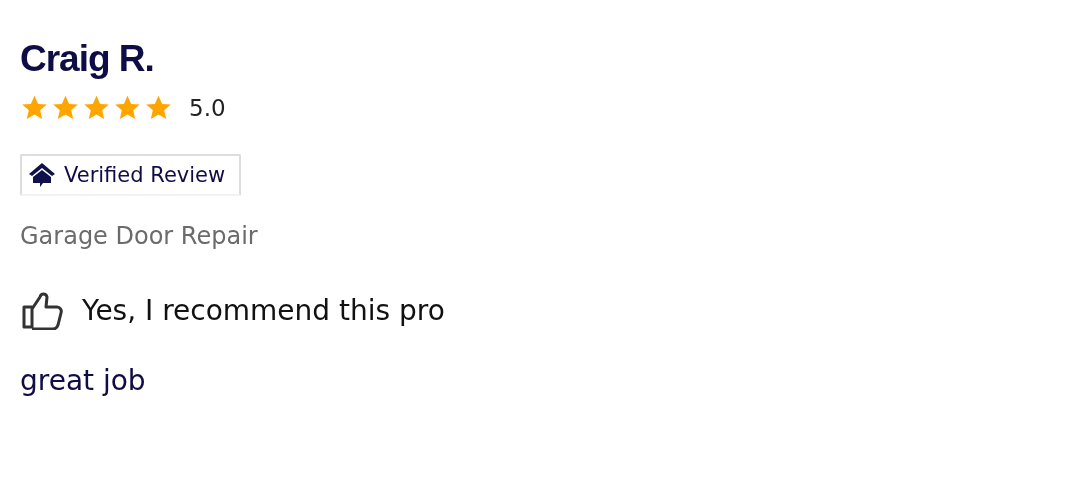 The height and width of the screenshot is (482, 1084). Describe the element at coordinates (87, 59) in the screenshot. I see `reviewer-name: Craig R.` at that location.